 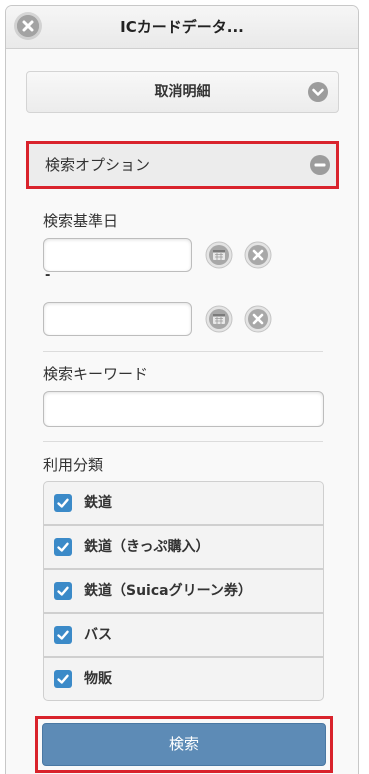 I want to click on close-icon, so click(x=28, y=26).